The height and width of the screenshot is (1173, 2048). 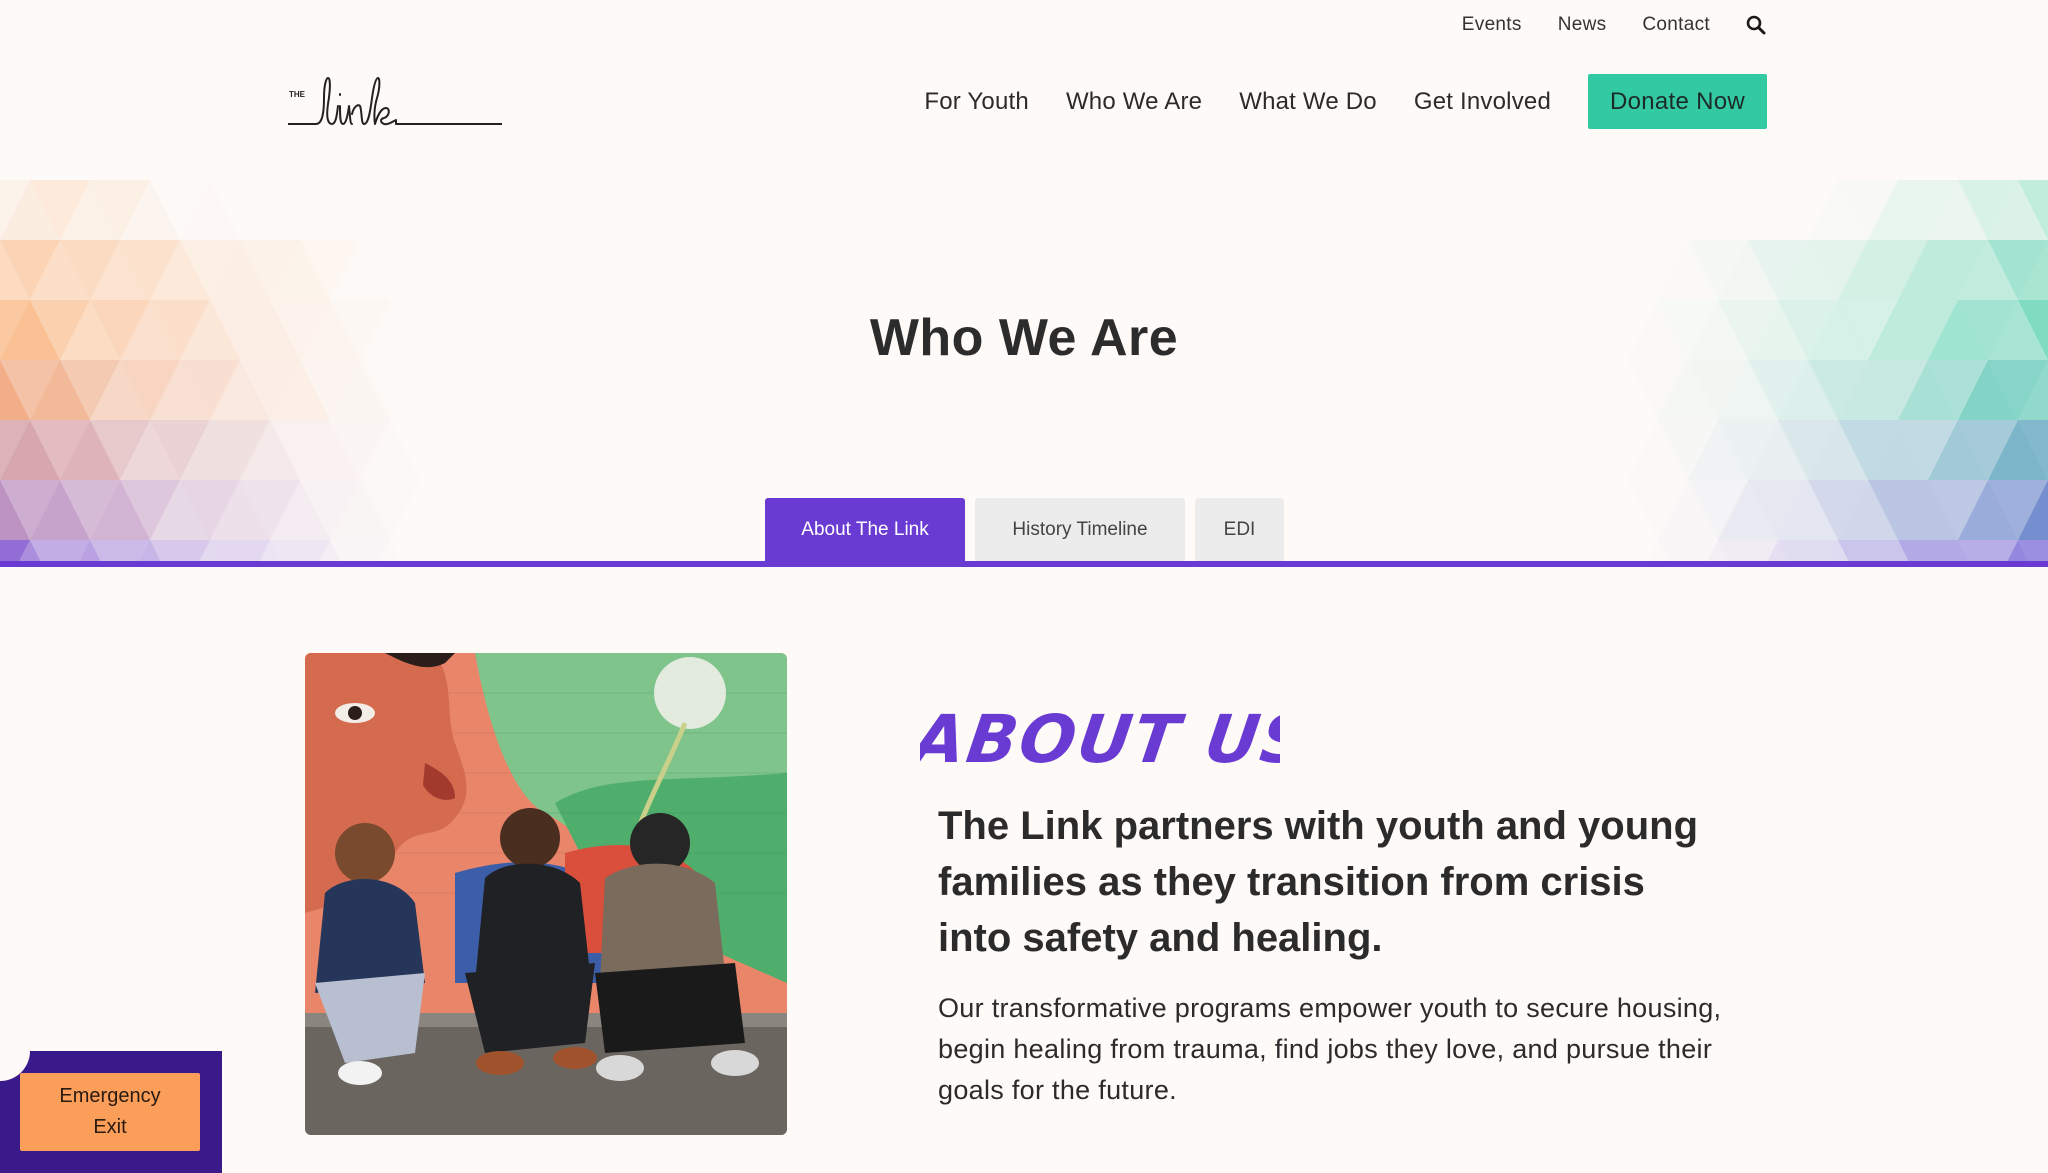 What do you see at coordinates (976, 102) in the screenshot?
I see `nav-for-youth: For Youth` at bounding box center [976, 102].